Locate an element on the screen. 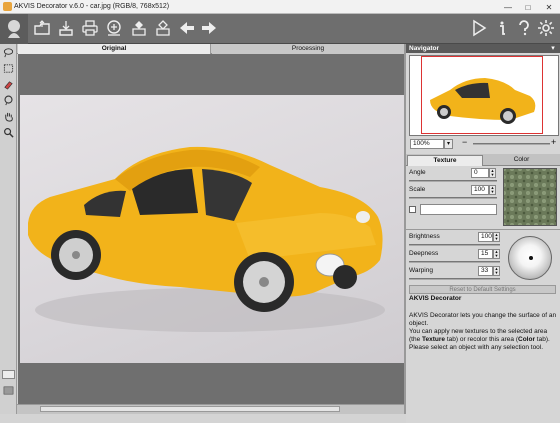  brightness-slider is located at coordinates (454, 245).